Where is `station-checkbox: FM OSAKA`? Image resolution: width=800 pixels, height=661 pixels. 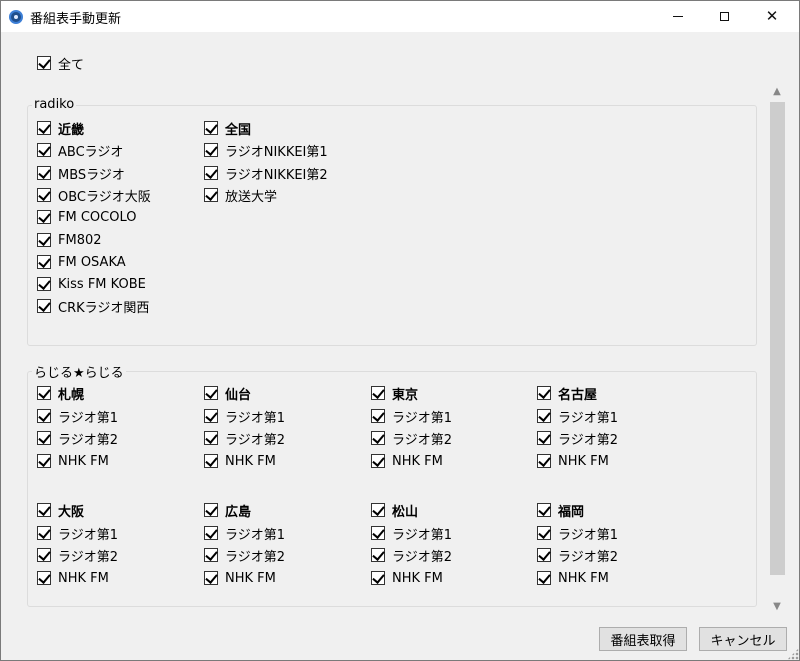 station-checkbox: FM OSAKA is located at coordinates (81, 262).